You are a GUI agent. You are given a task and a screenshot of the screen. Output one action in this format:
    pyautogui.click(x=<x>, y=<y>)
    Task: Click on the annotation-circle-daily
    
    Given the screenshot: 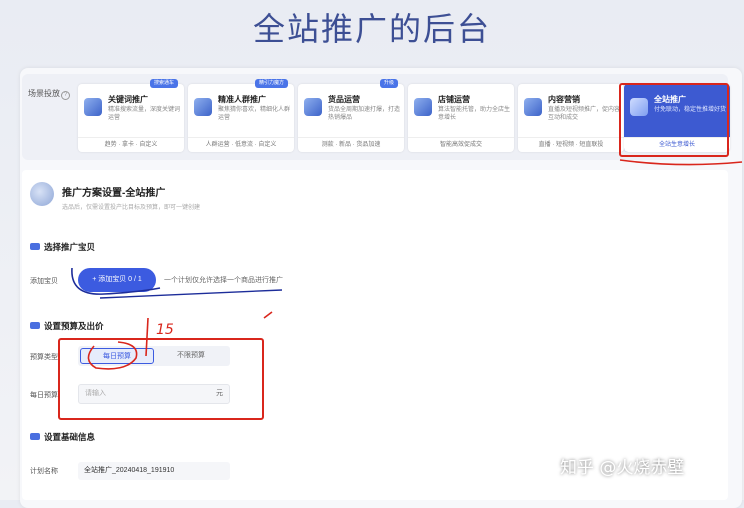 What is the action you would take?
    pyautogui.click(x=112, y=355)
    